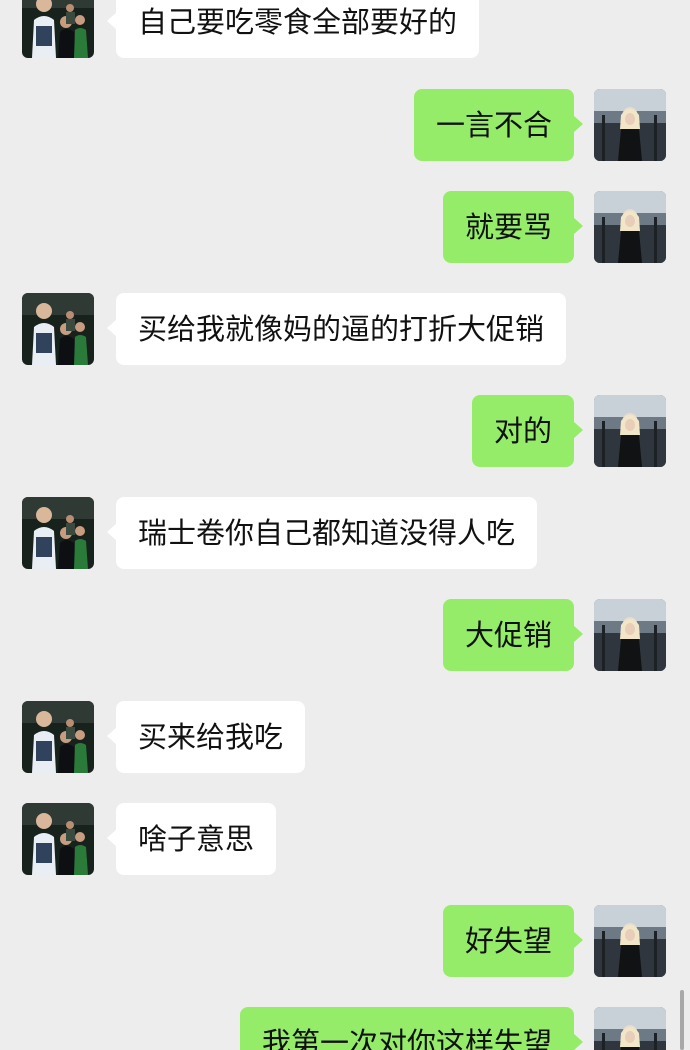 This screenshot has width=690, height=1050. I want to click on message-text: 买来给我吃, so click(211, 737).